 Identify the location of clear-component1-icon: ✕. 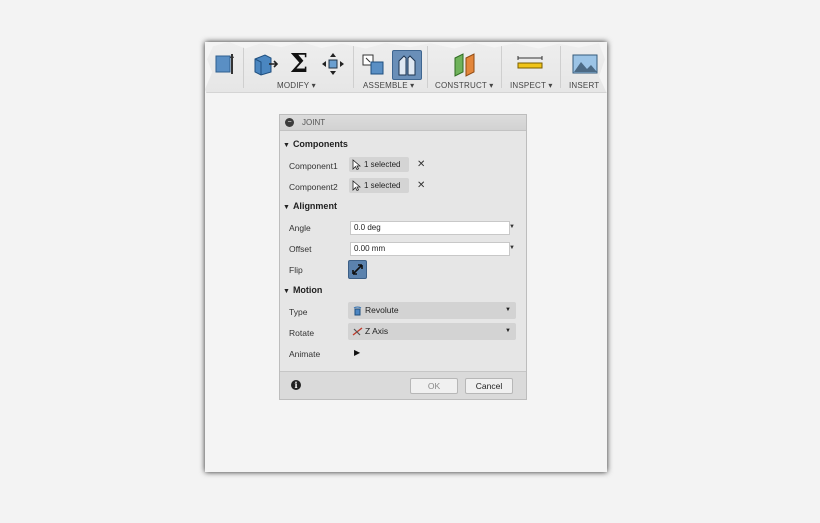
(421, 164).